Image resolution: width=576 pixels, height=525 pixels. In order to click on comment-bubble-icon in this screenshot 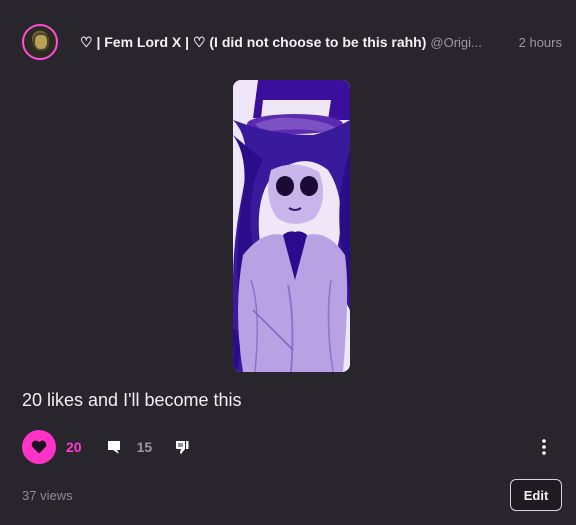, I will do `click(113, 447)`.